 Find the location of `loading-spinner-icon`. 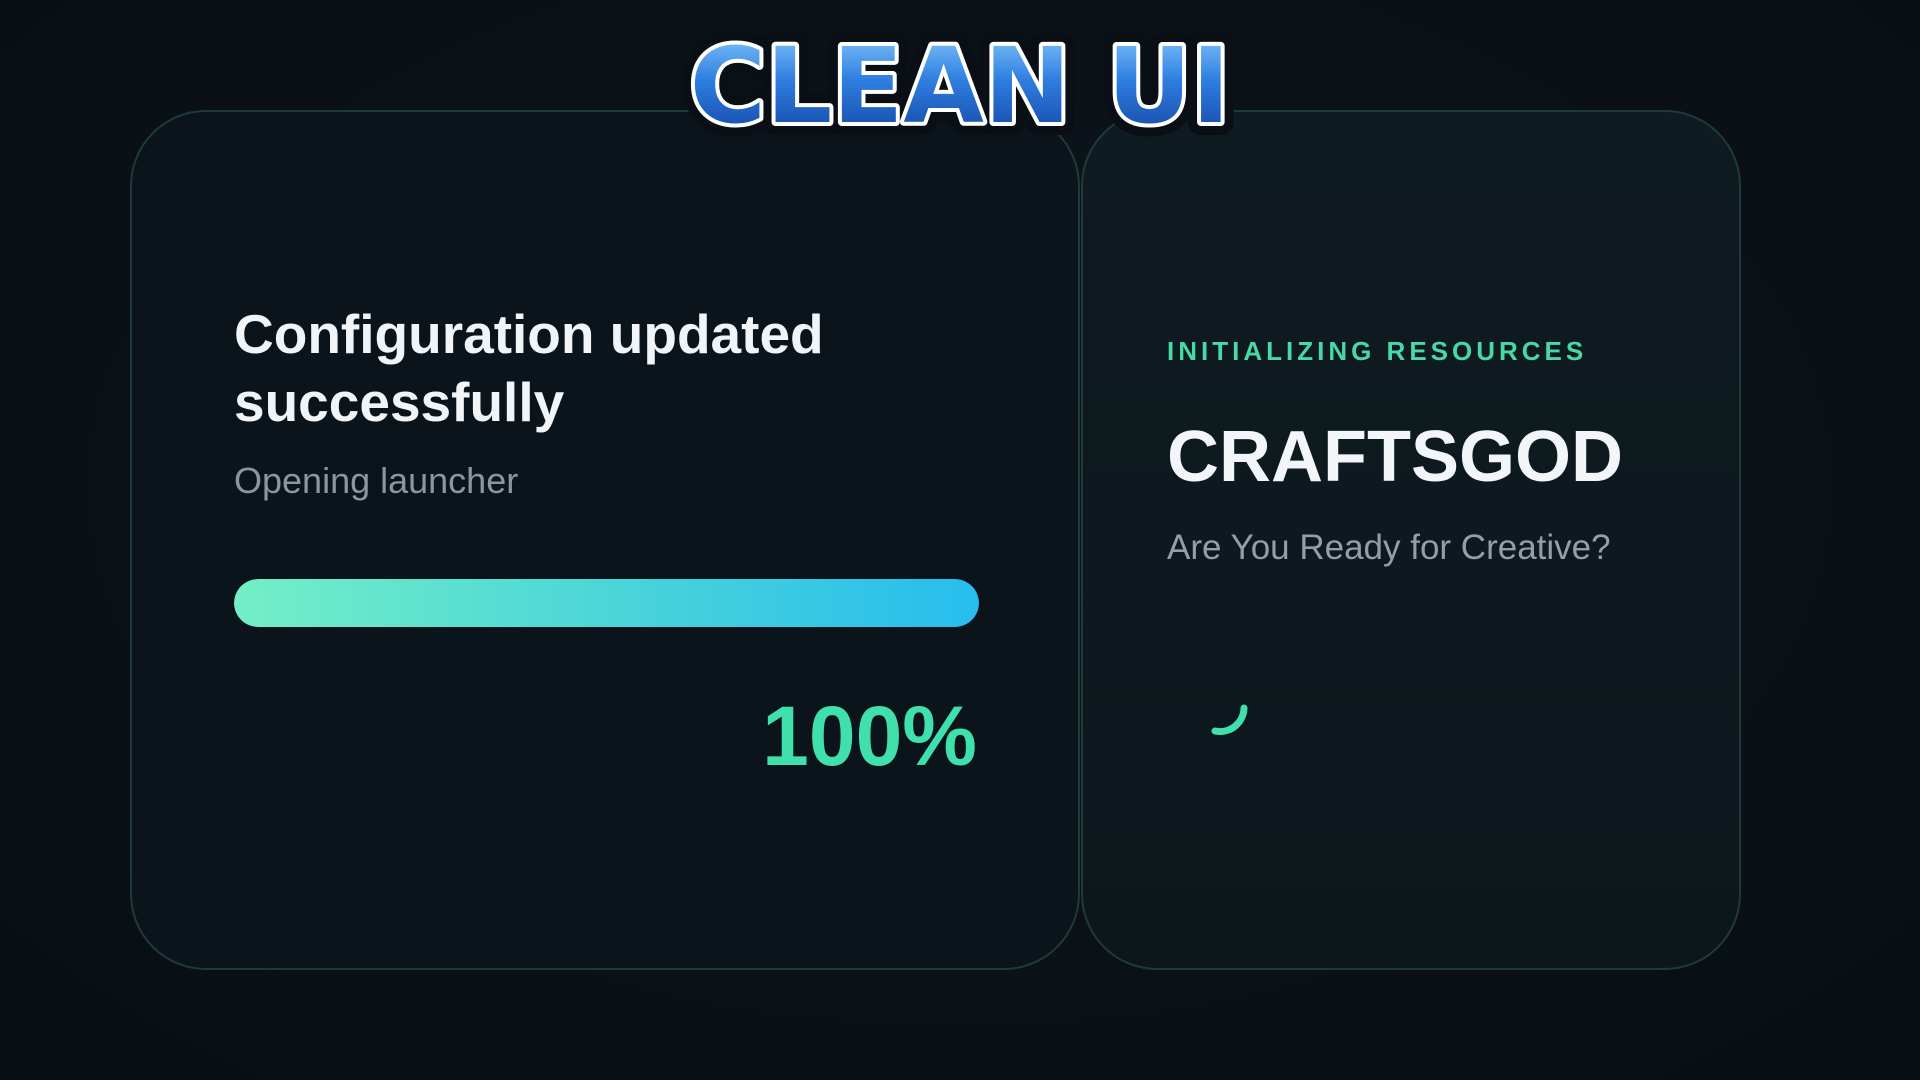

loading-spinner-icon is located at coordinates (1229, 719).